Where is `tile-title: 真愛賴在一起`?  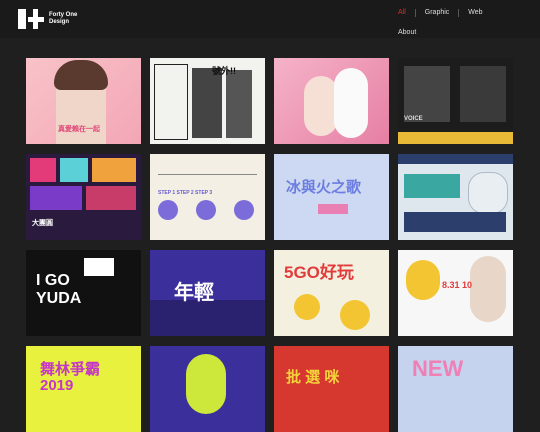
tile-title: 真愛賴在一起 is located at coordinates (79, 129).